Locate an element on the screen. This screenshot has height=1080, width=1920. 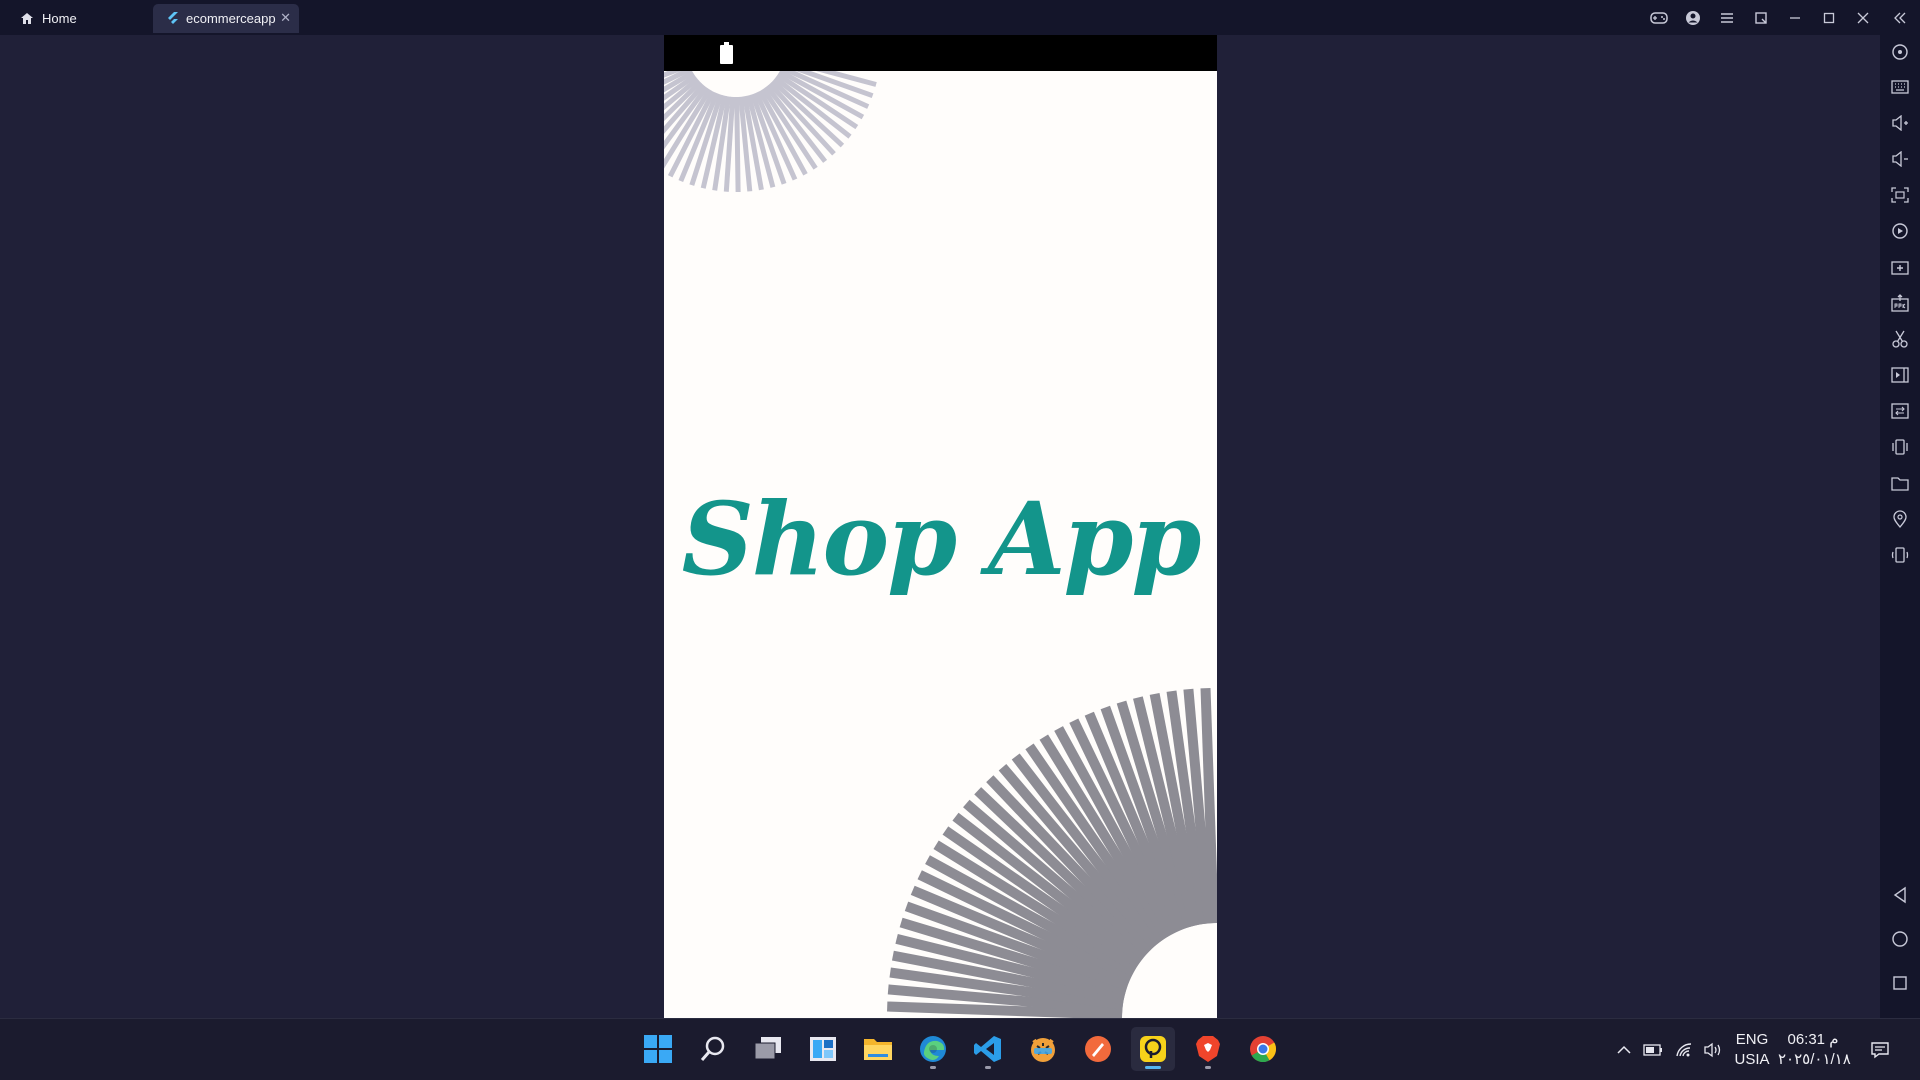
file-explorer-icon is located at coordinates (878, 1049).